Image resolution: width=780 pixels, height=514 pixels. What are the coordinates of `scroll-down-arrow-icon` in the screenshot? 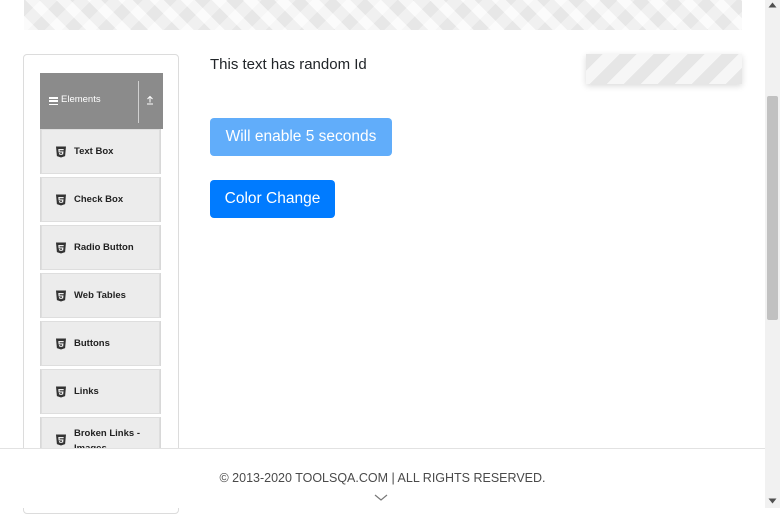 It's located at (772, 501).